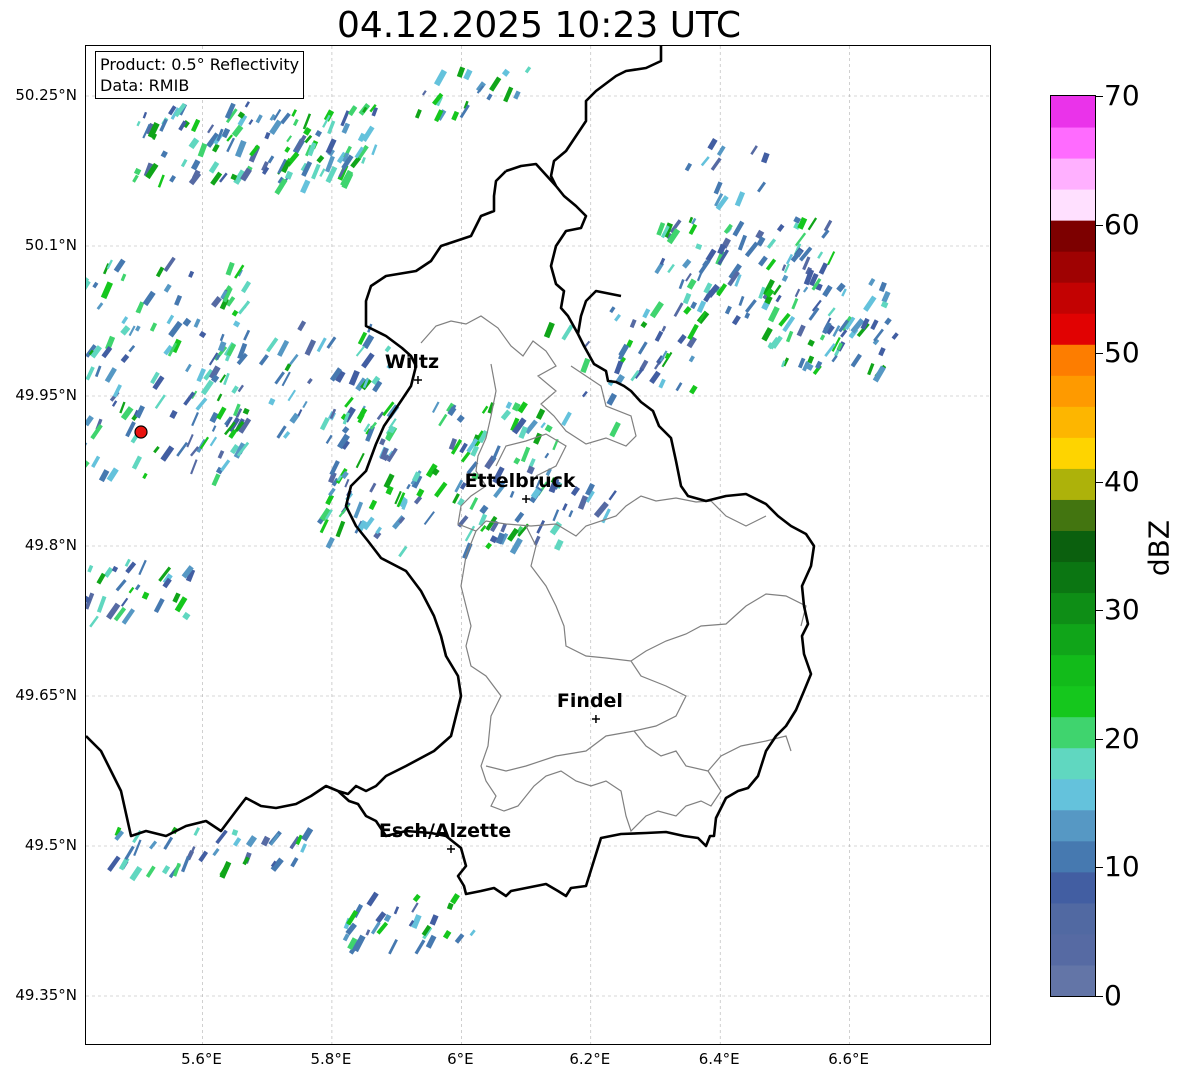 The width and height of the screenshot is (1184, 1081). What do you see at coordinates (201, 1059) in the screenshot?
I see `longitude-tick-label: 5.6°E` at bounding box center [201, 1059].